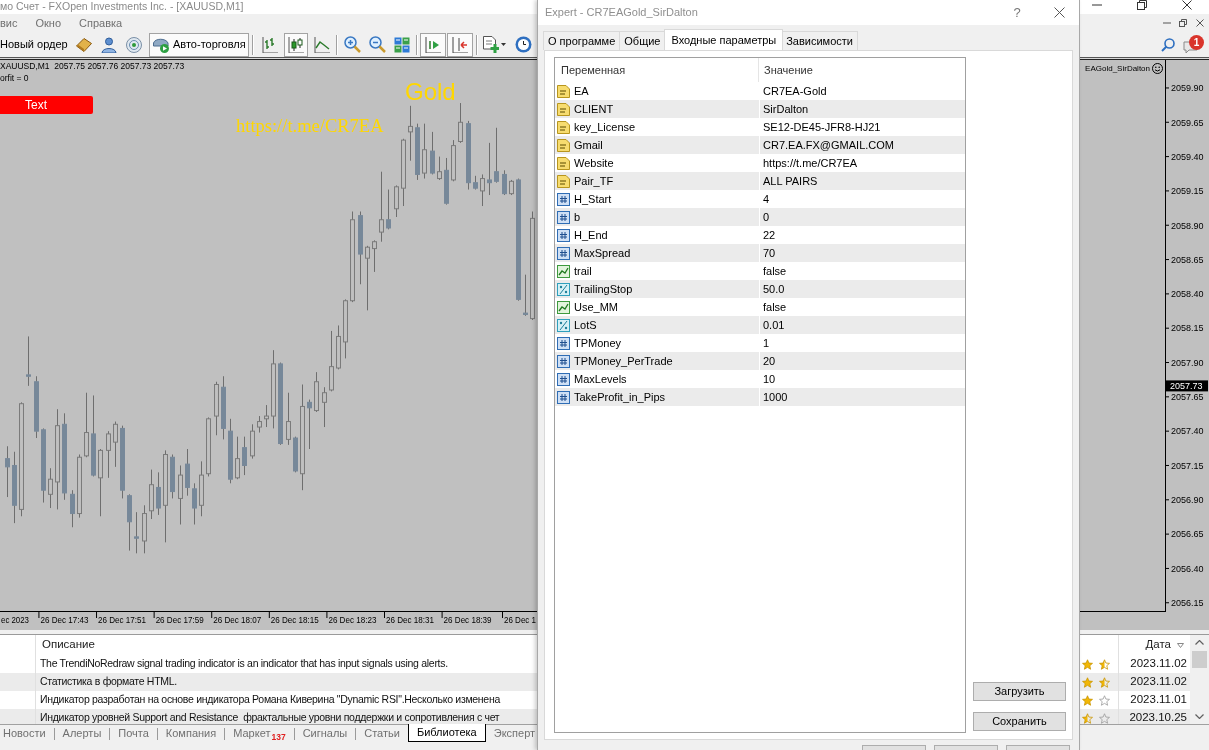 This screenshot has width=1209, height=750. I want to click on notification-badge: 1, so click(1196, 42).